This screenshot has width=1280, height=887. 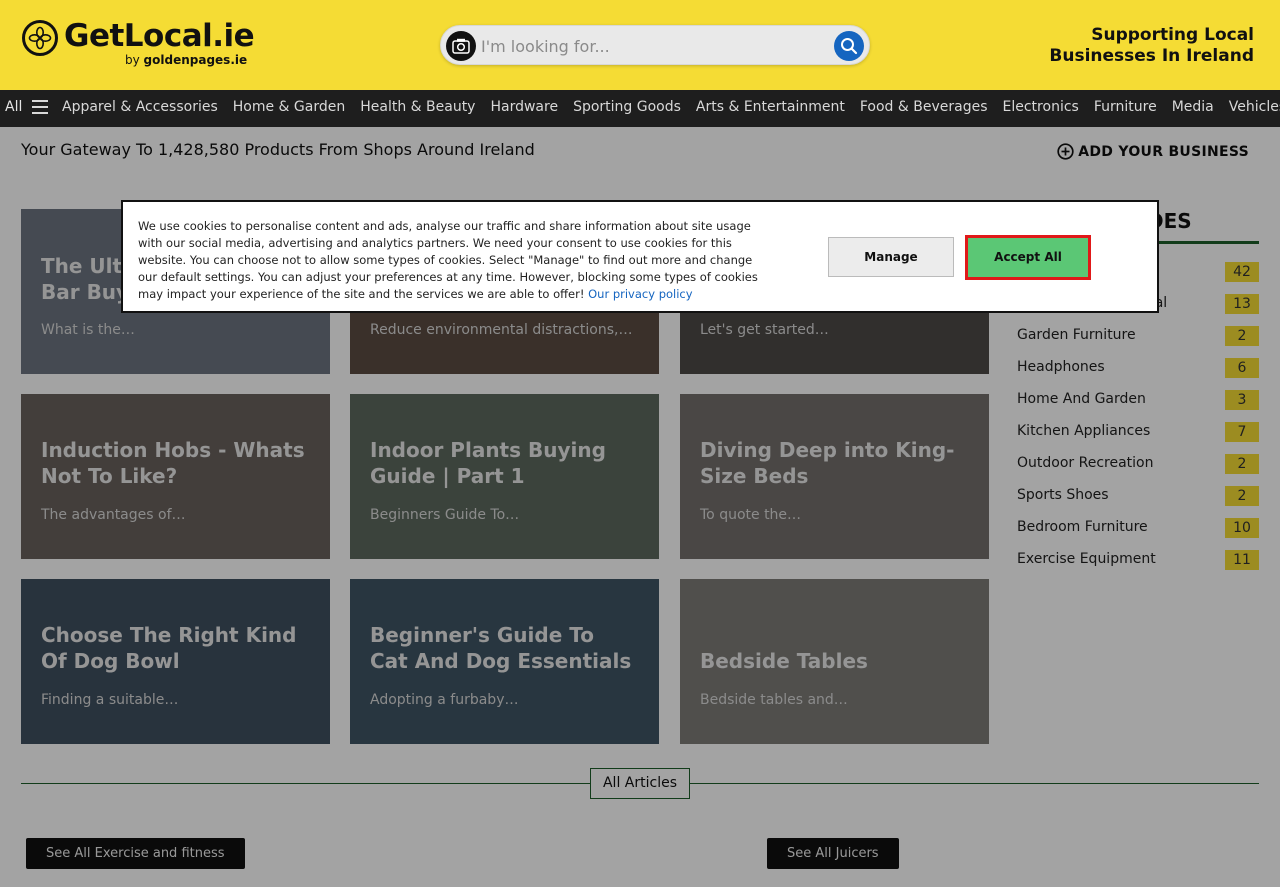 I want to click on manage-cookies-button: Manage, so click(x=891, y=257).